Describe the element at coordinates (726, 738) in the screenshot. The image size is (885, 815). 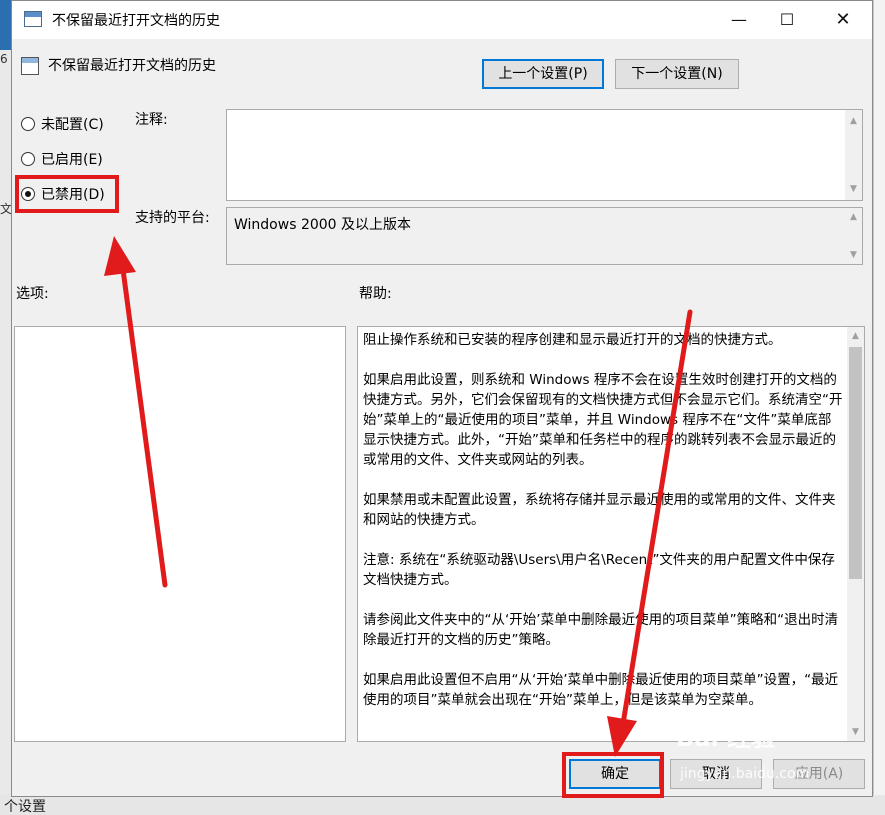
I see `watermark-brand: Bai 经验` at that location.